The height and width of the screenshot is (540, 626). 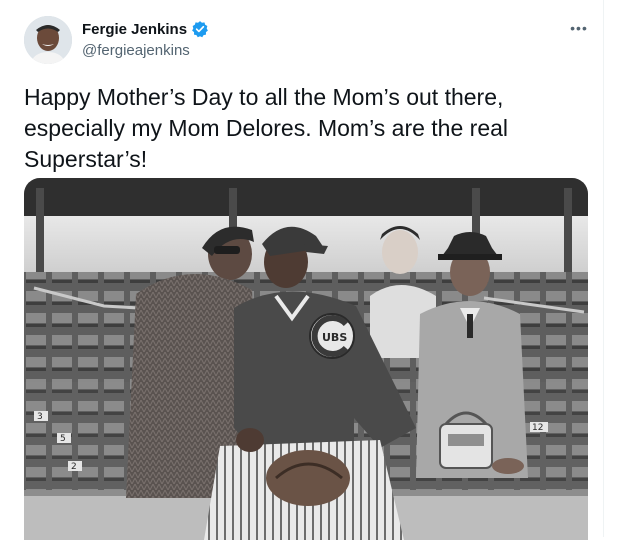 I want to click on cubs-logo-text: UBS, so click(x=334, y=337).